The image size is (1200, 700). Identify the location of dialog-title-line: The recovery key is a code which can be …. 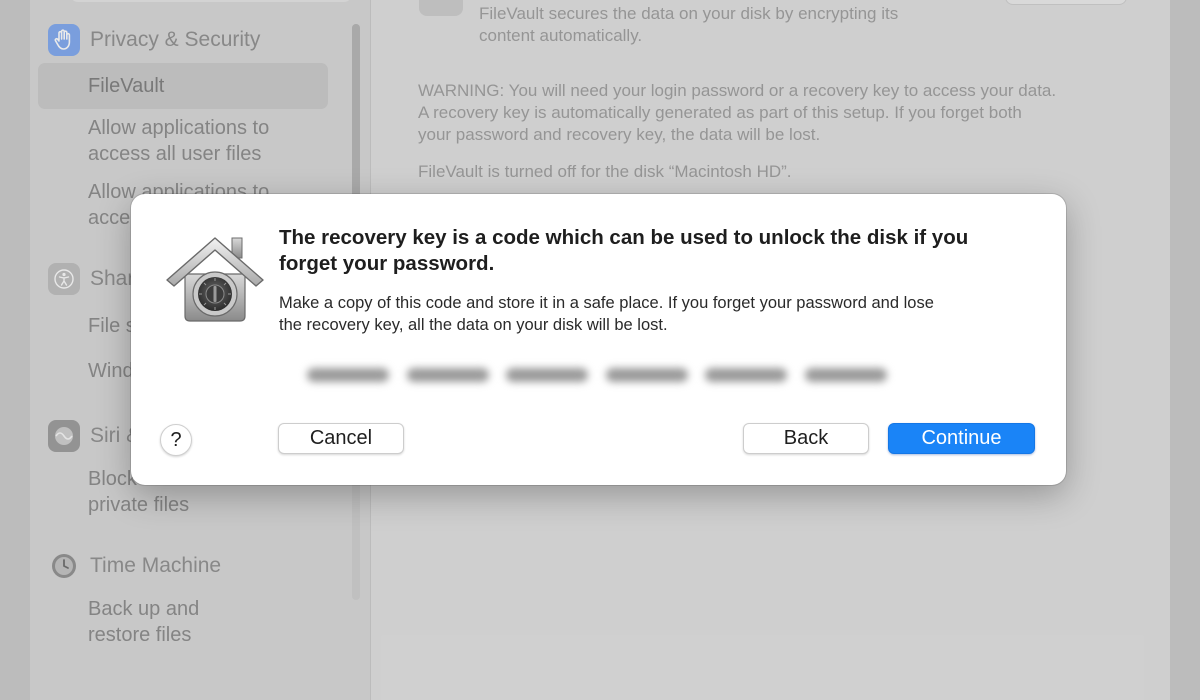
(624, 237).